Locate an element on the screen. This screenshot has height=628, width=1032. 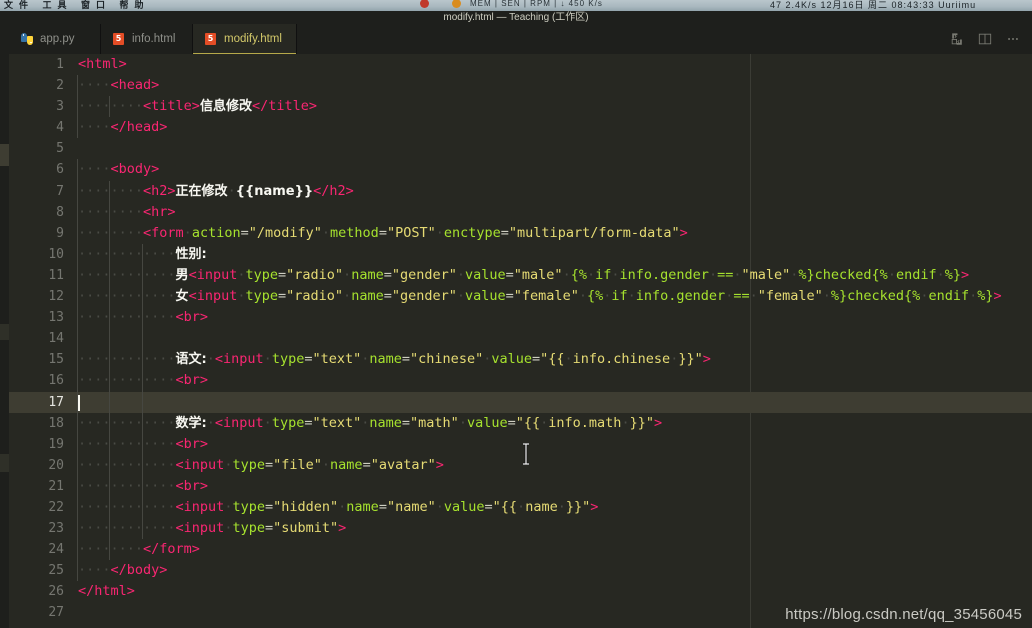
code-line: 13 ············<br> is located at coordinates (520, 318).